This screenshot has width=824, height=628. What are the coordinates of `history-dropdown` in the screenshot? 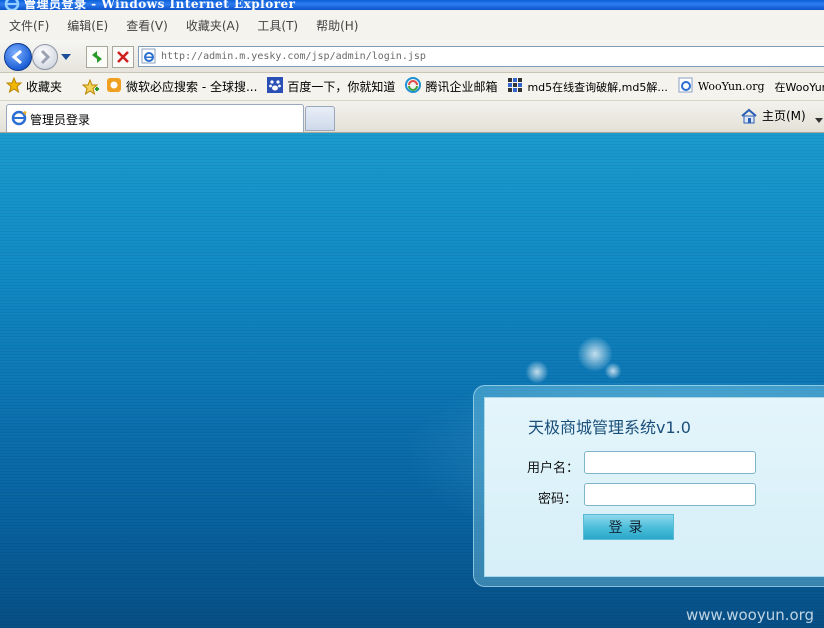 It's located at (66, 57).